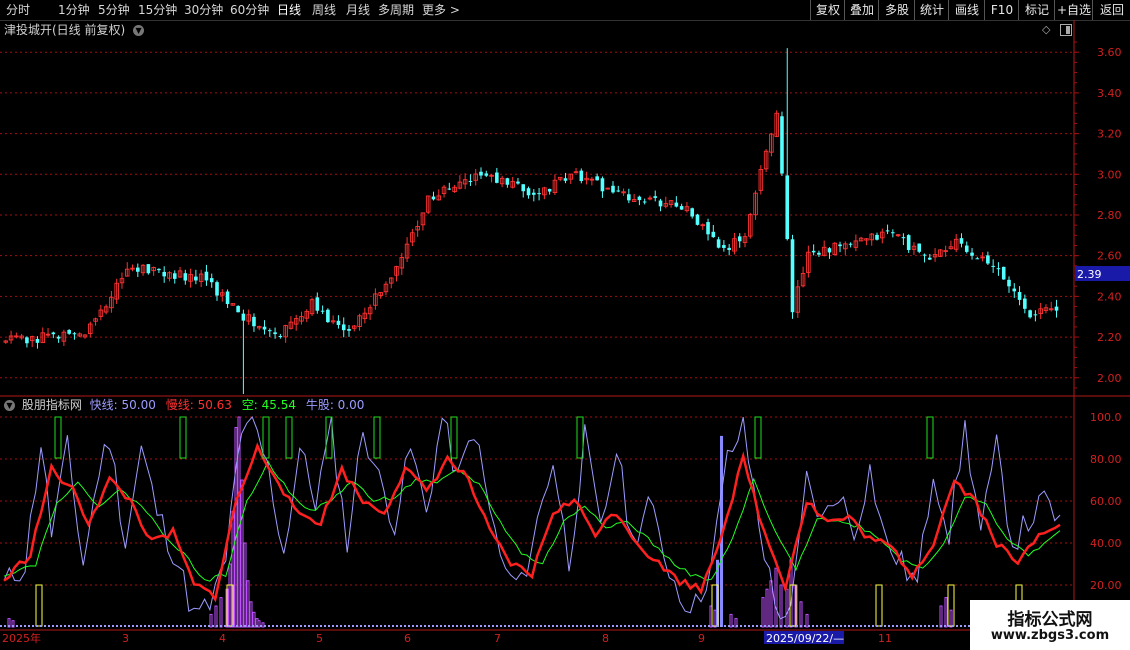  What do you see at coordinates (335, 405) in the screenshot?
I see `bull-stock-label: 牛股: 0.00` at bounding box center [335, 405].